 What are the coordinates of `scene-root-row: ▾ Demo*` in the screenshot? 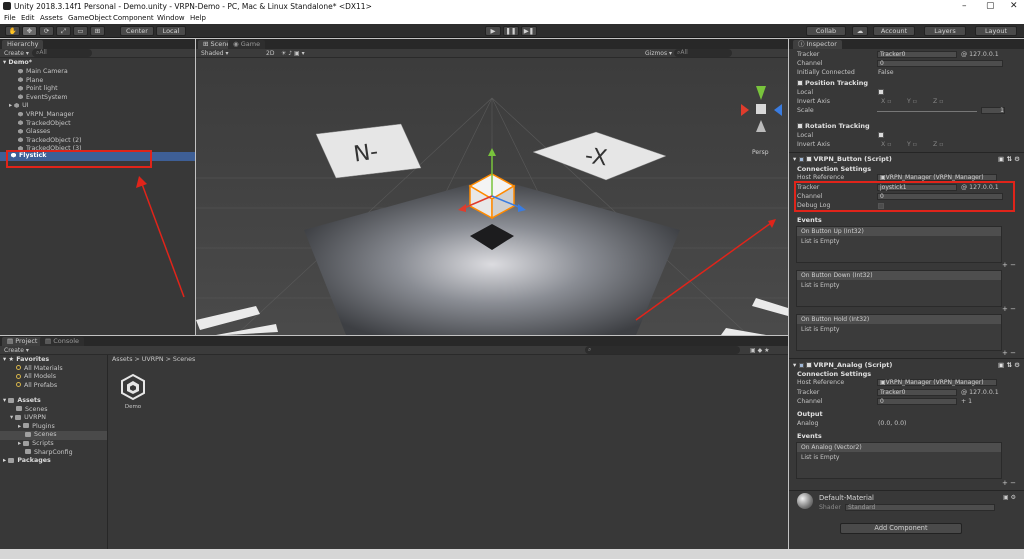 It's located at (97, 63).